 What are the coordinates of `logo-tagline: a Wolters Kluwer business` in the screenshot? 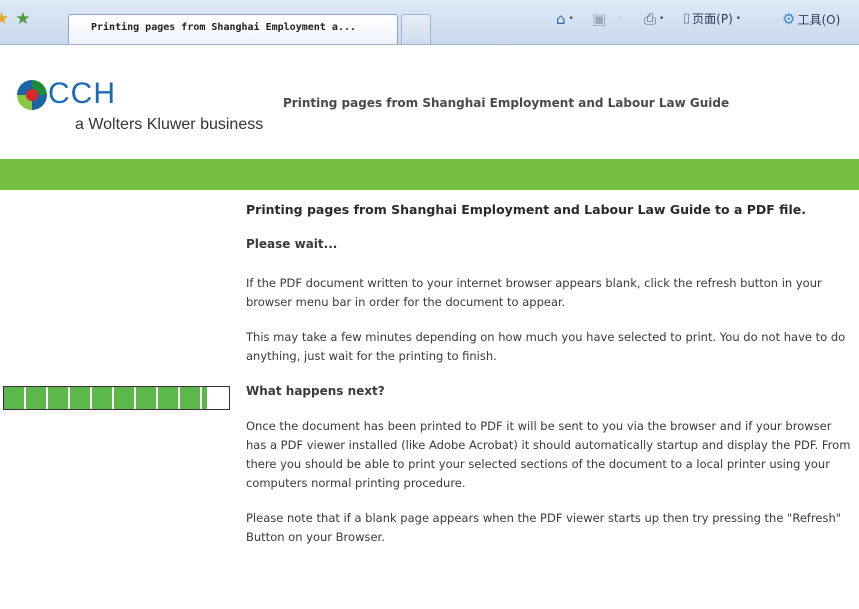 It's located at (169, 124).